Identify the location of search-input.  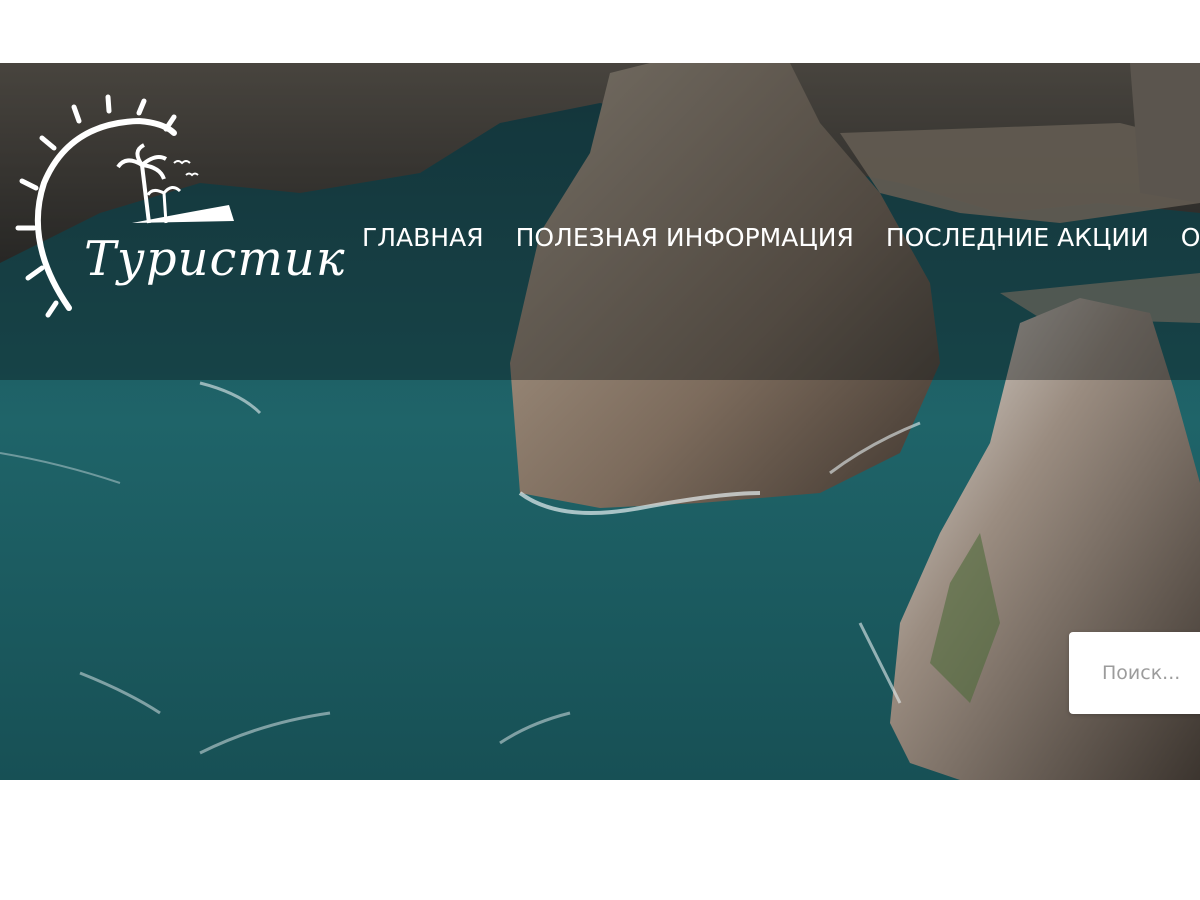
(1134, 673).